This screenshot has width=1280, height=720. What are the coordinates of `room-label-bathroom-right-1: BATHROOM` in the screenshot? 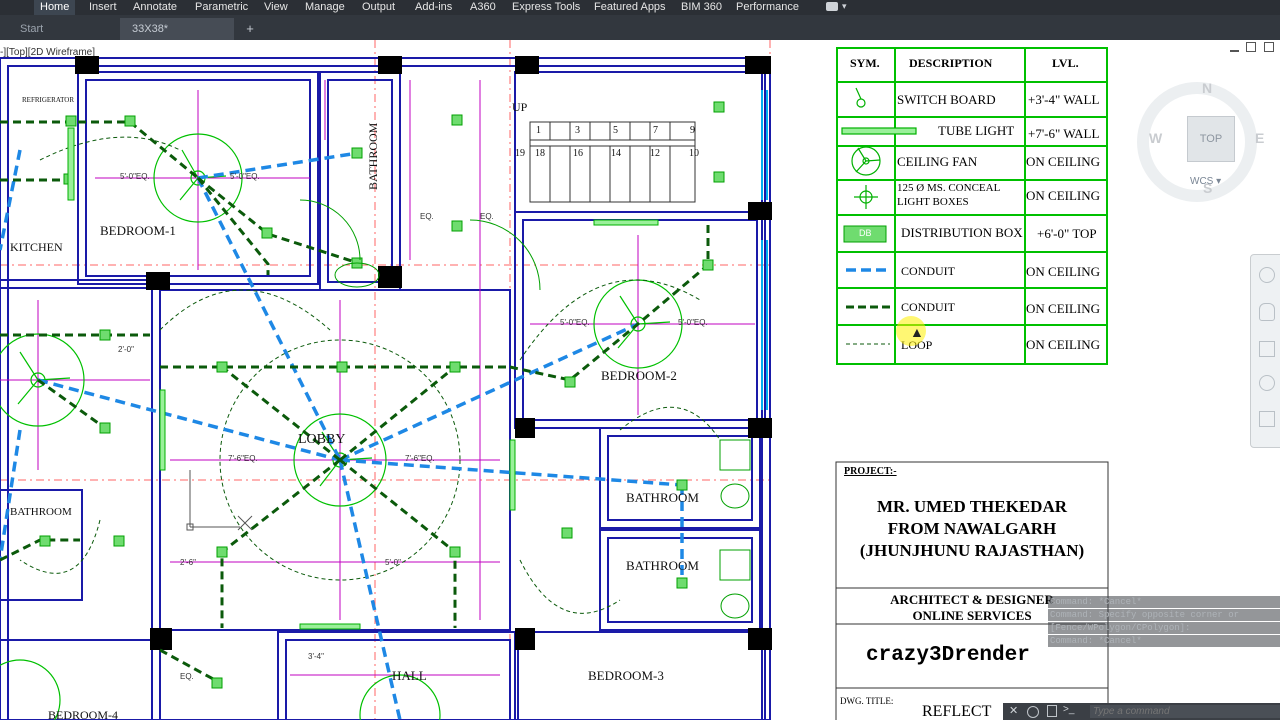 It's located at (662, 497).